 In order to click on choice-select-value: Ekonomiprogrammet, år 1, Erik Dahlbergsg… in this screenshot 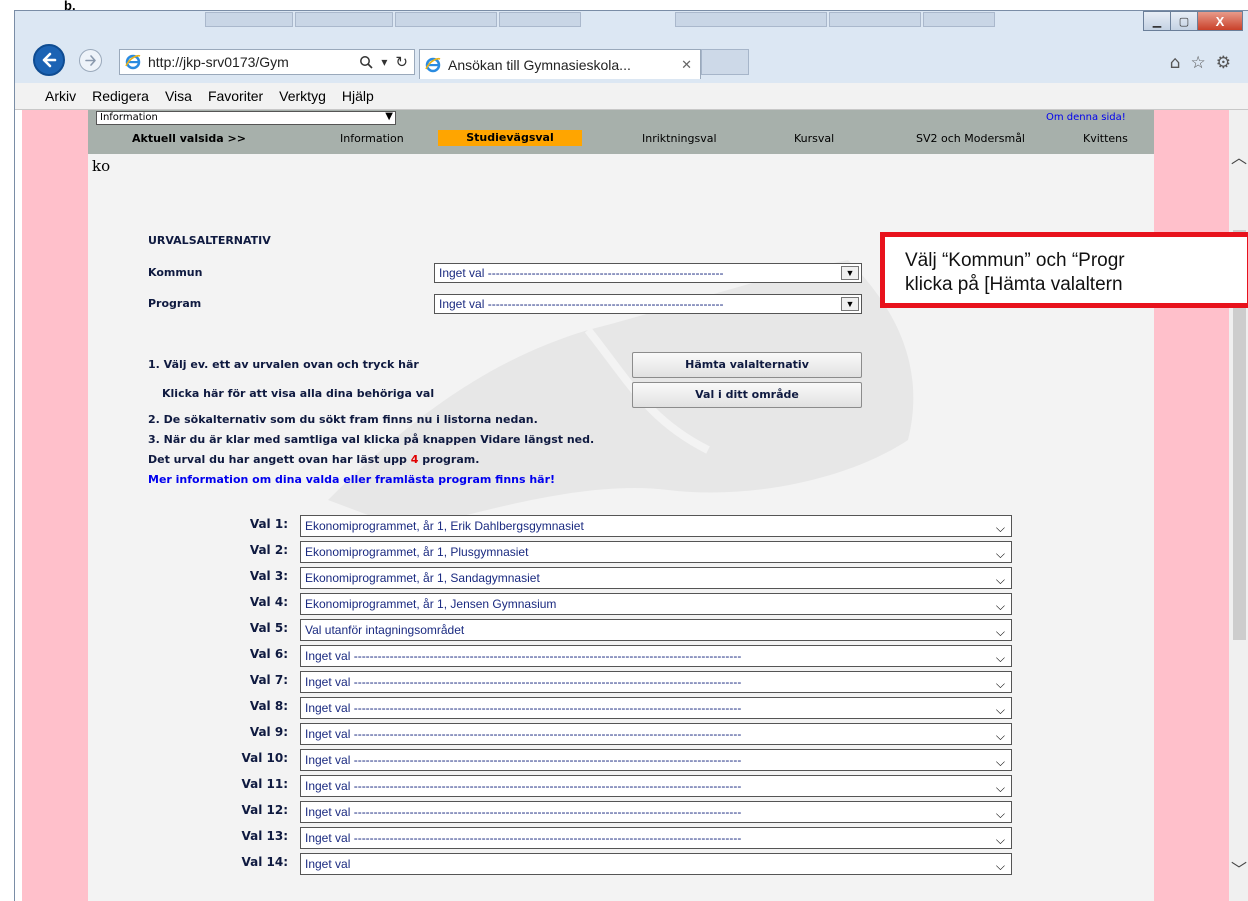, I will do `click(444, 526)`.